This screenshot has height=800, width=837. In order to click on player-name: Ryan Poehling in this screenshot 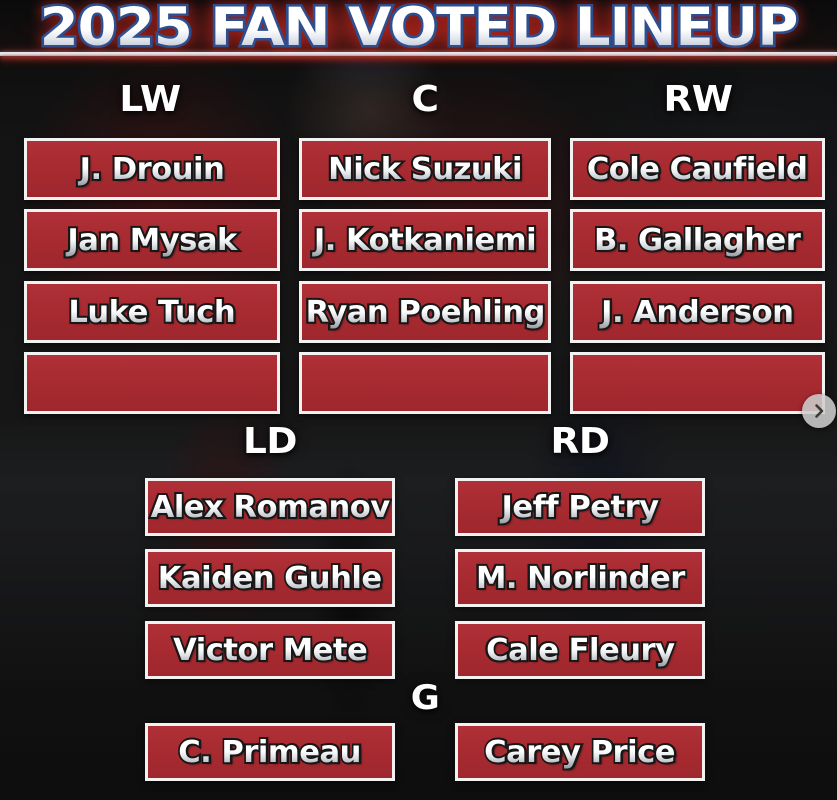, I will do `click(425, 312)`.